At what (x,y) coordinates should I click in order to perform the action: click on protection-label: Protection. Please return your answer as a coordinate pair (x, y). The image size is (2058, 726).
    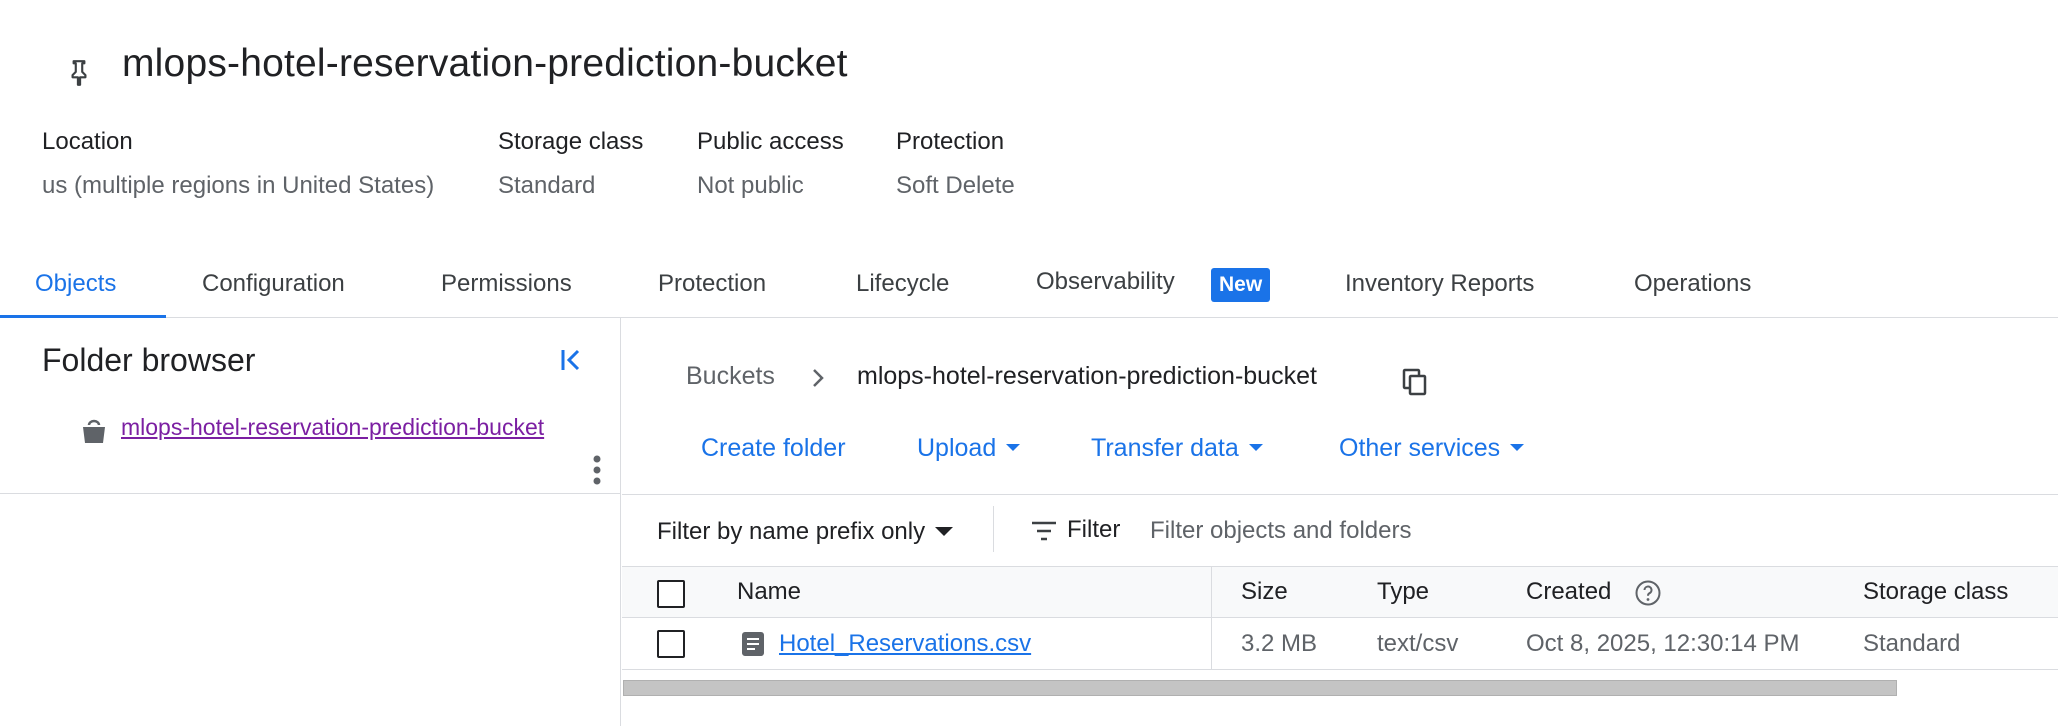
    Looking at the image, I should click on (950, 141).